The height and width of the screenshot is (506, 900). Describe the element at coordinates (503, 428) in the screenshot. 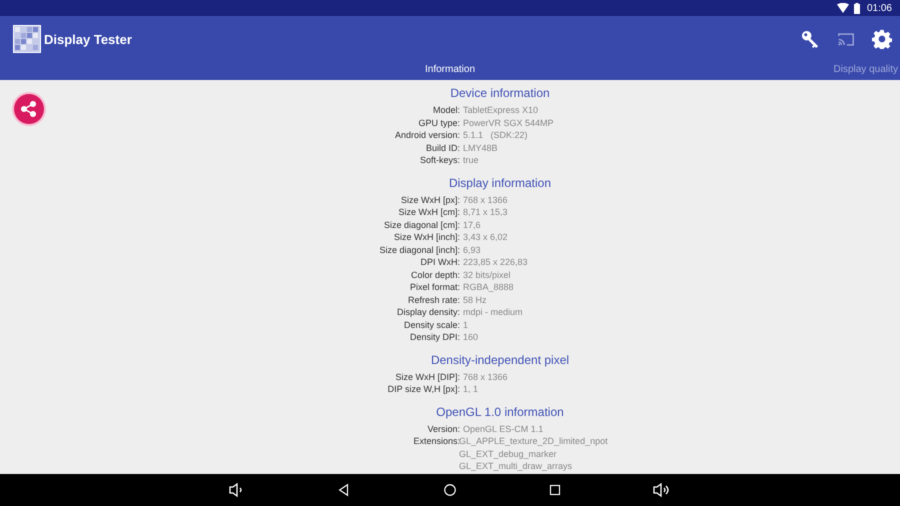

I see `field-value: OpenGL ES-CM 1.1` at that location.